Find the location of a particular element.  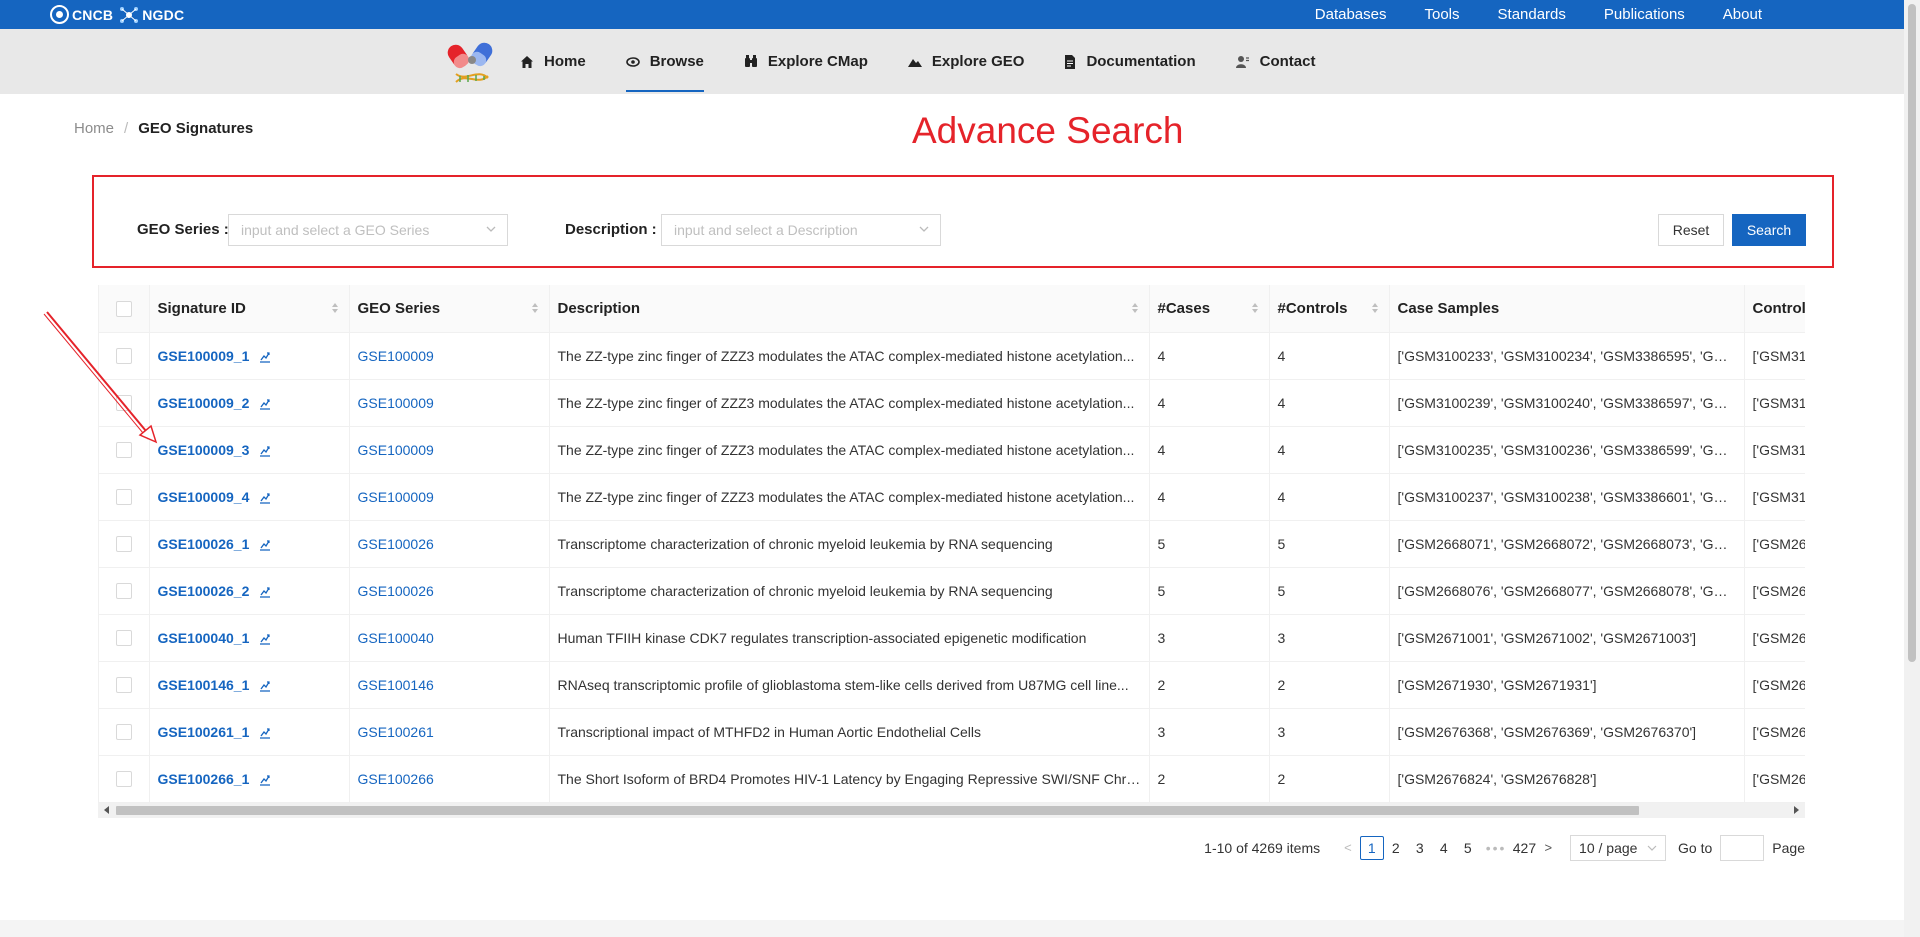

signature-id-link: GSE100040_1 is located at coordinates (204, 638).